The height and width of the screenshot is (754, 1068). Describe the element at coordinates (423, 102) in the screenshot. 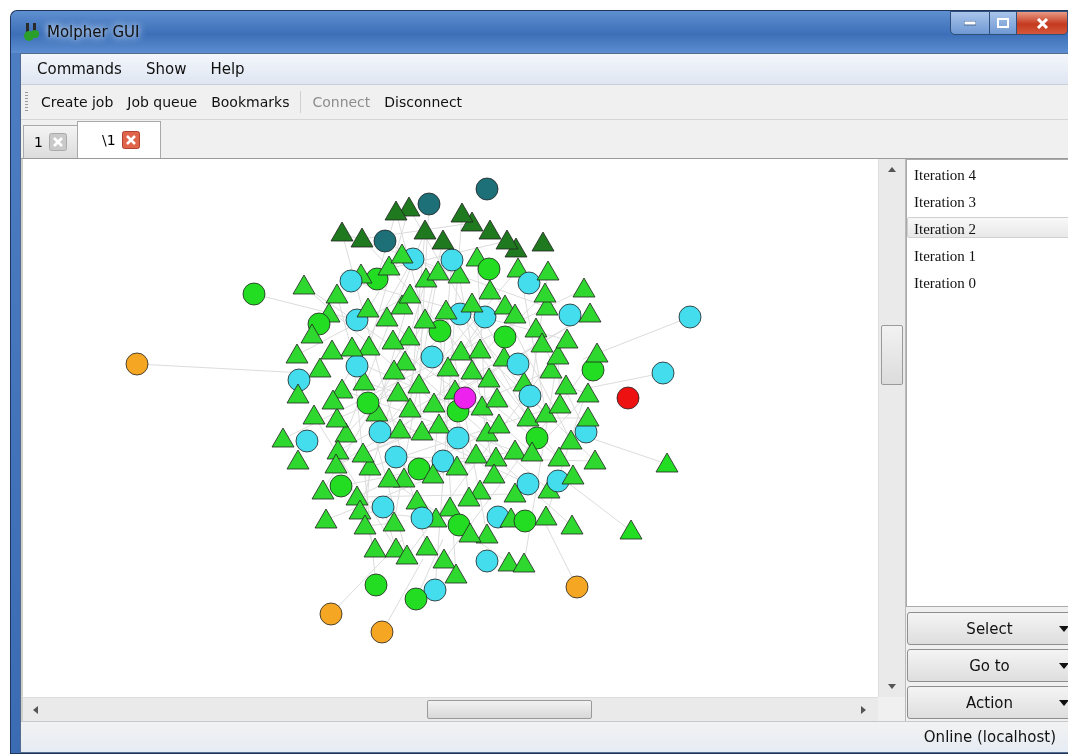

I see `toolbar-button: Disconnect` at that location.